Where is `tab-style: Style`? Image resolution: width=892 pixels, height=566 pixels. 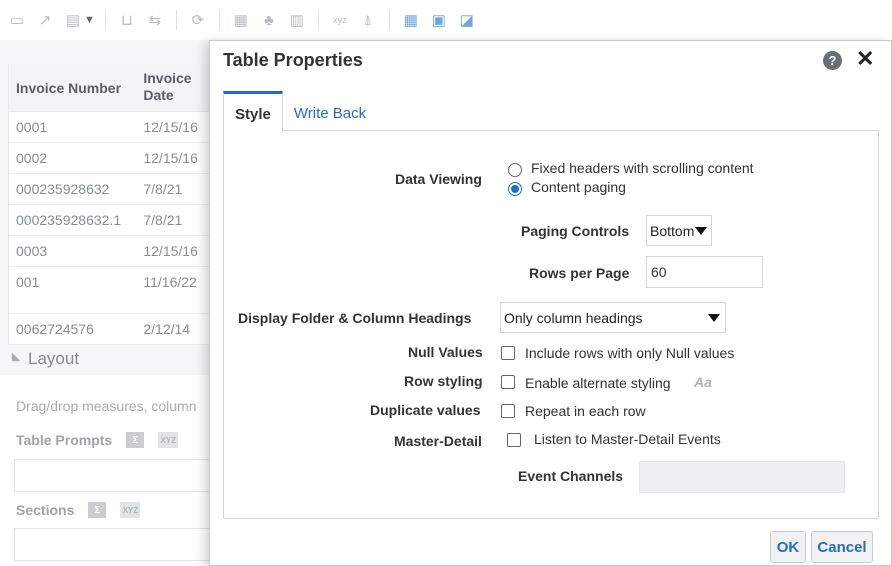
tab-style: Style is located at coordinates (253, 111).